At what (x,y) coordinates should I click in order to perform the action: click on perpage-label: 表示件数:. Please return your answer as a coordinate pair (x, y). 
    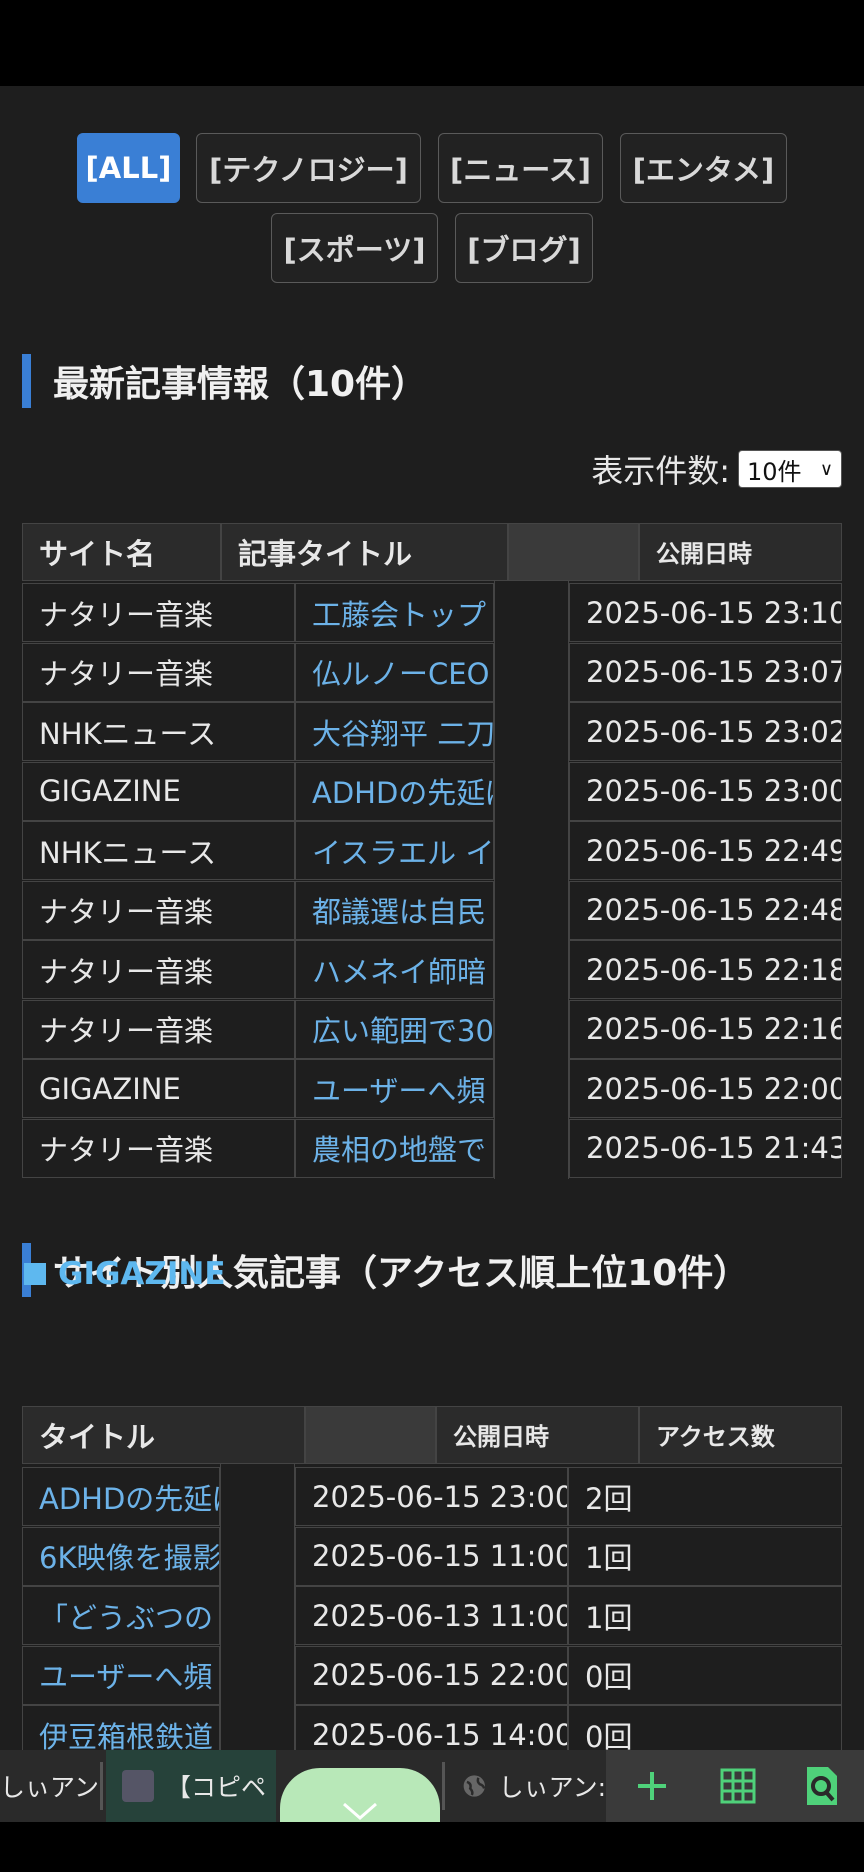
    Looking at the image, I should click on (660, 471).